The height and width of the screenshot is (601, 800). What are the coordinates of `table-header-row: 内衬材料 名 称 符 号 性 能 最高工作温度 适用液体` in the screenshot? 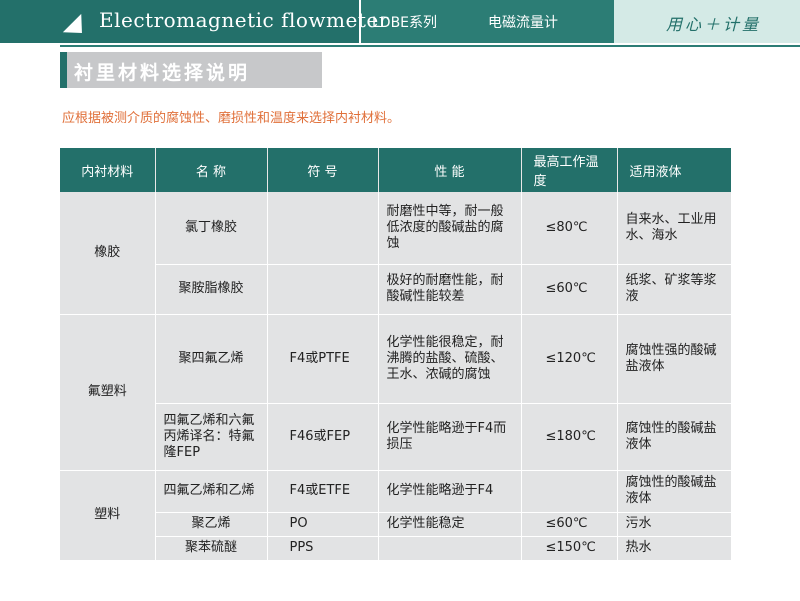 It's located at (395, 170).